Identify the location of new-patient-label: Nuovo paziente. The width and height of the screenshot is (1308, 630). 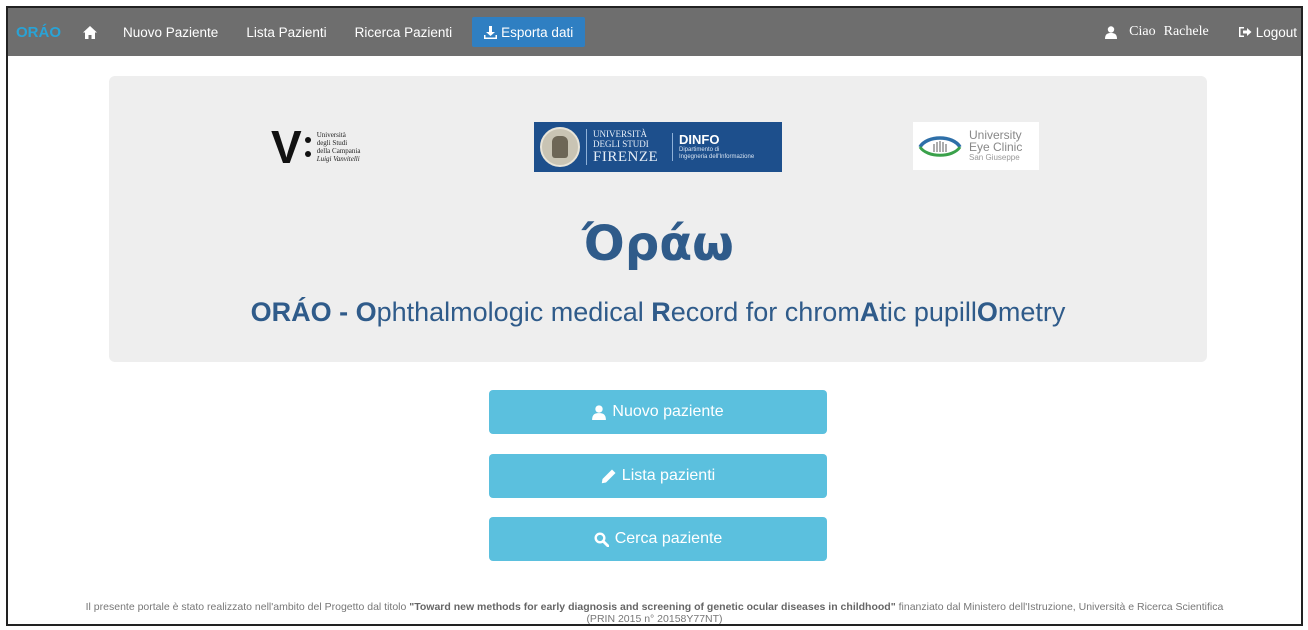
(668, 411).